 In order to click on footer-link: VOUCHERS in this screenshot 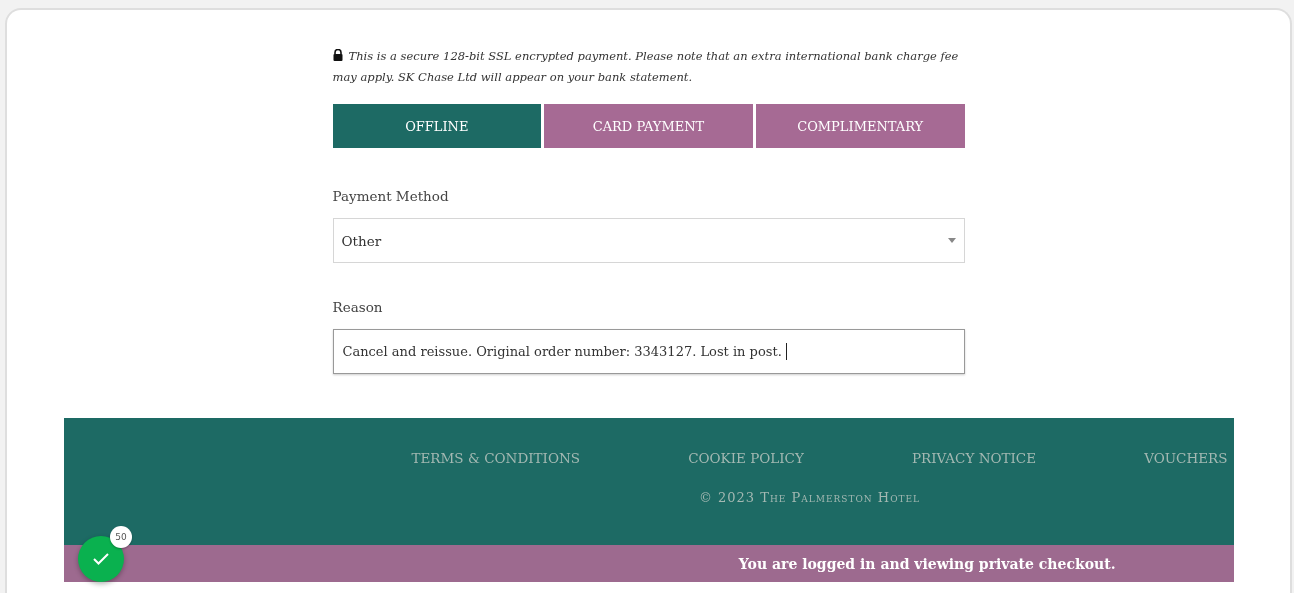, I will do `click(1186, 458)`.